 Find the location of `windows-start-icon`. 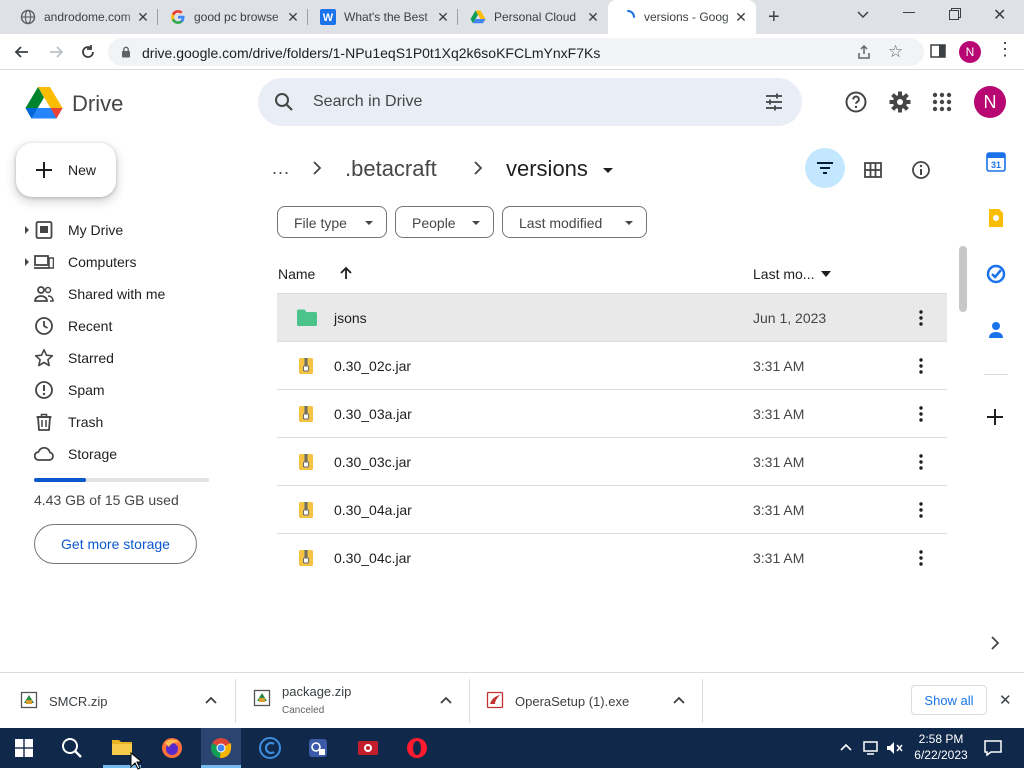

windows-start-icon is located at coordinates (24, 748).